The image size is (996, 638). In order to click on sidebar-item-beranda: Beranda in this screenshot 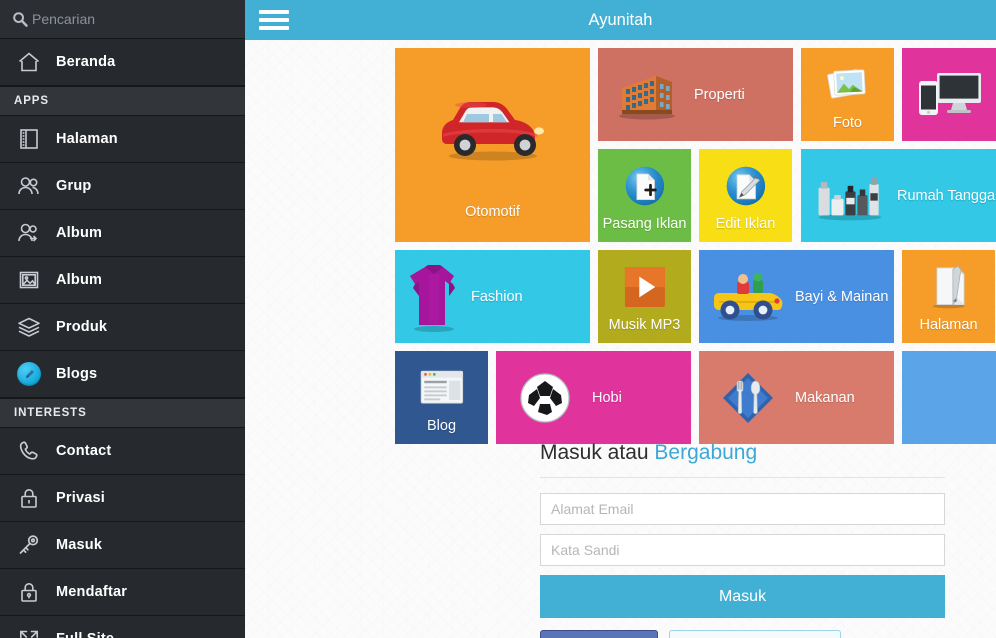, I will do `click(122, 62)`.